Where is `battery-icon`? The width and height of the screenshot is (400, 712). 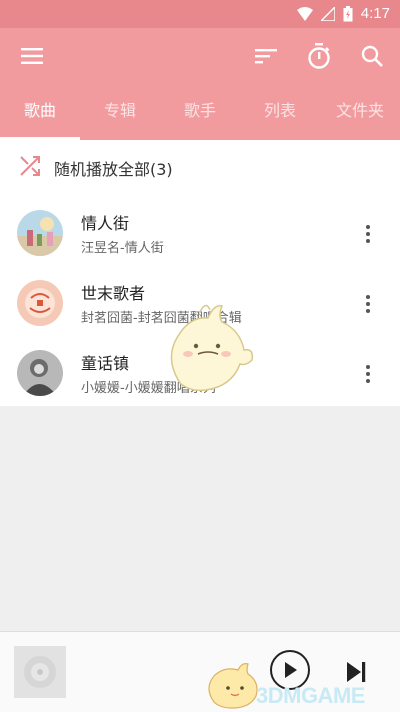
battery-icon is located at coordinates (348, 13).